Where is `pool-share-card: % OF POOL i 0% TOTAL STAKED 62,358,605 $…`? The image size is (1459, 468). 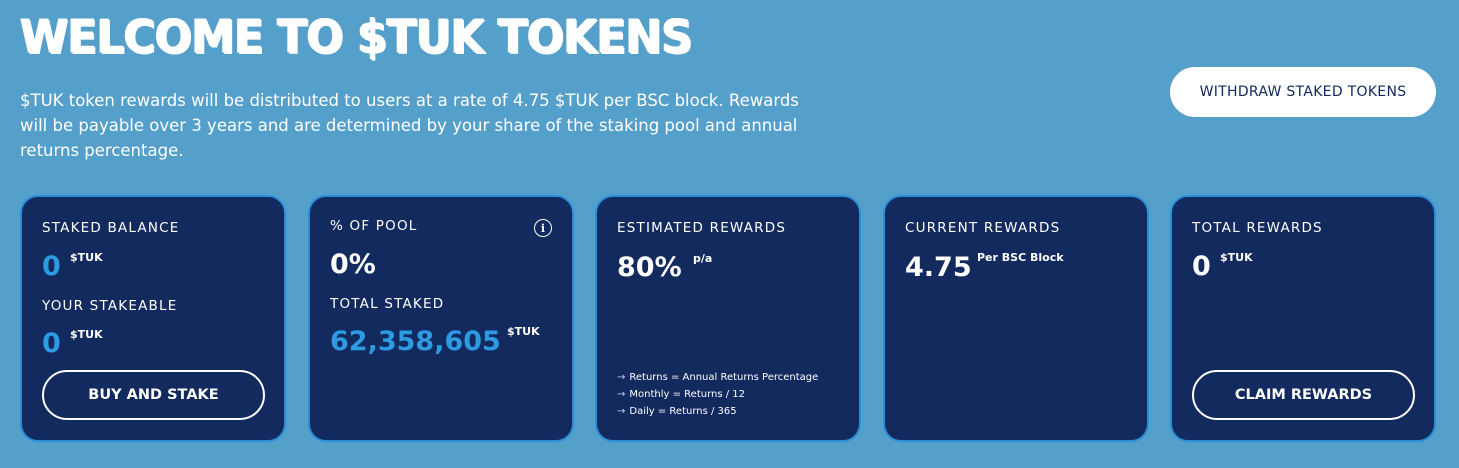 pool-share-card: % OF POOL i 0% TOTAL STAKED 62,358,605 $… is located at coordinates (441, 318).